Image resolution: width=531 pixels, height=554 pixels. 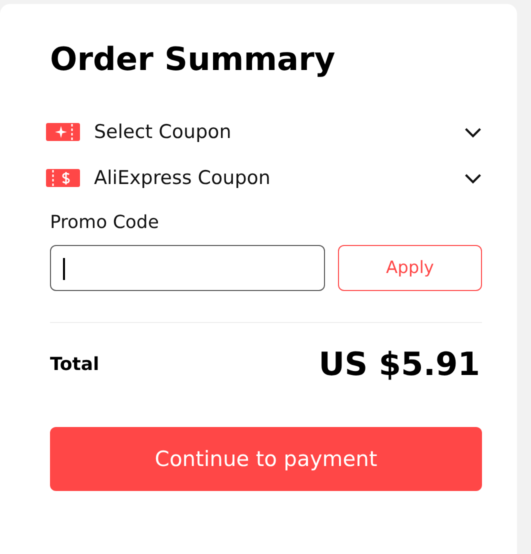 I want to click on ticket-dollar-icon, so click(x=63, y=178).